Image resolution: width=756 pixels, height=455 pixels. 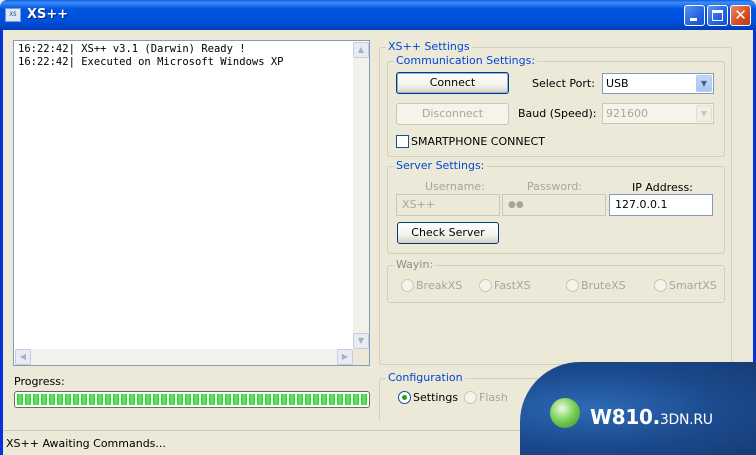 What do you see at coordinates (361, 341) in the screenshot?
I see `scroll-down-button: ▼` at bounding box center [361, 341].